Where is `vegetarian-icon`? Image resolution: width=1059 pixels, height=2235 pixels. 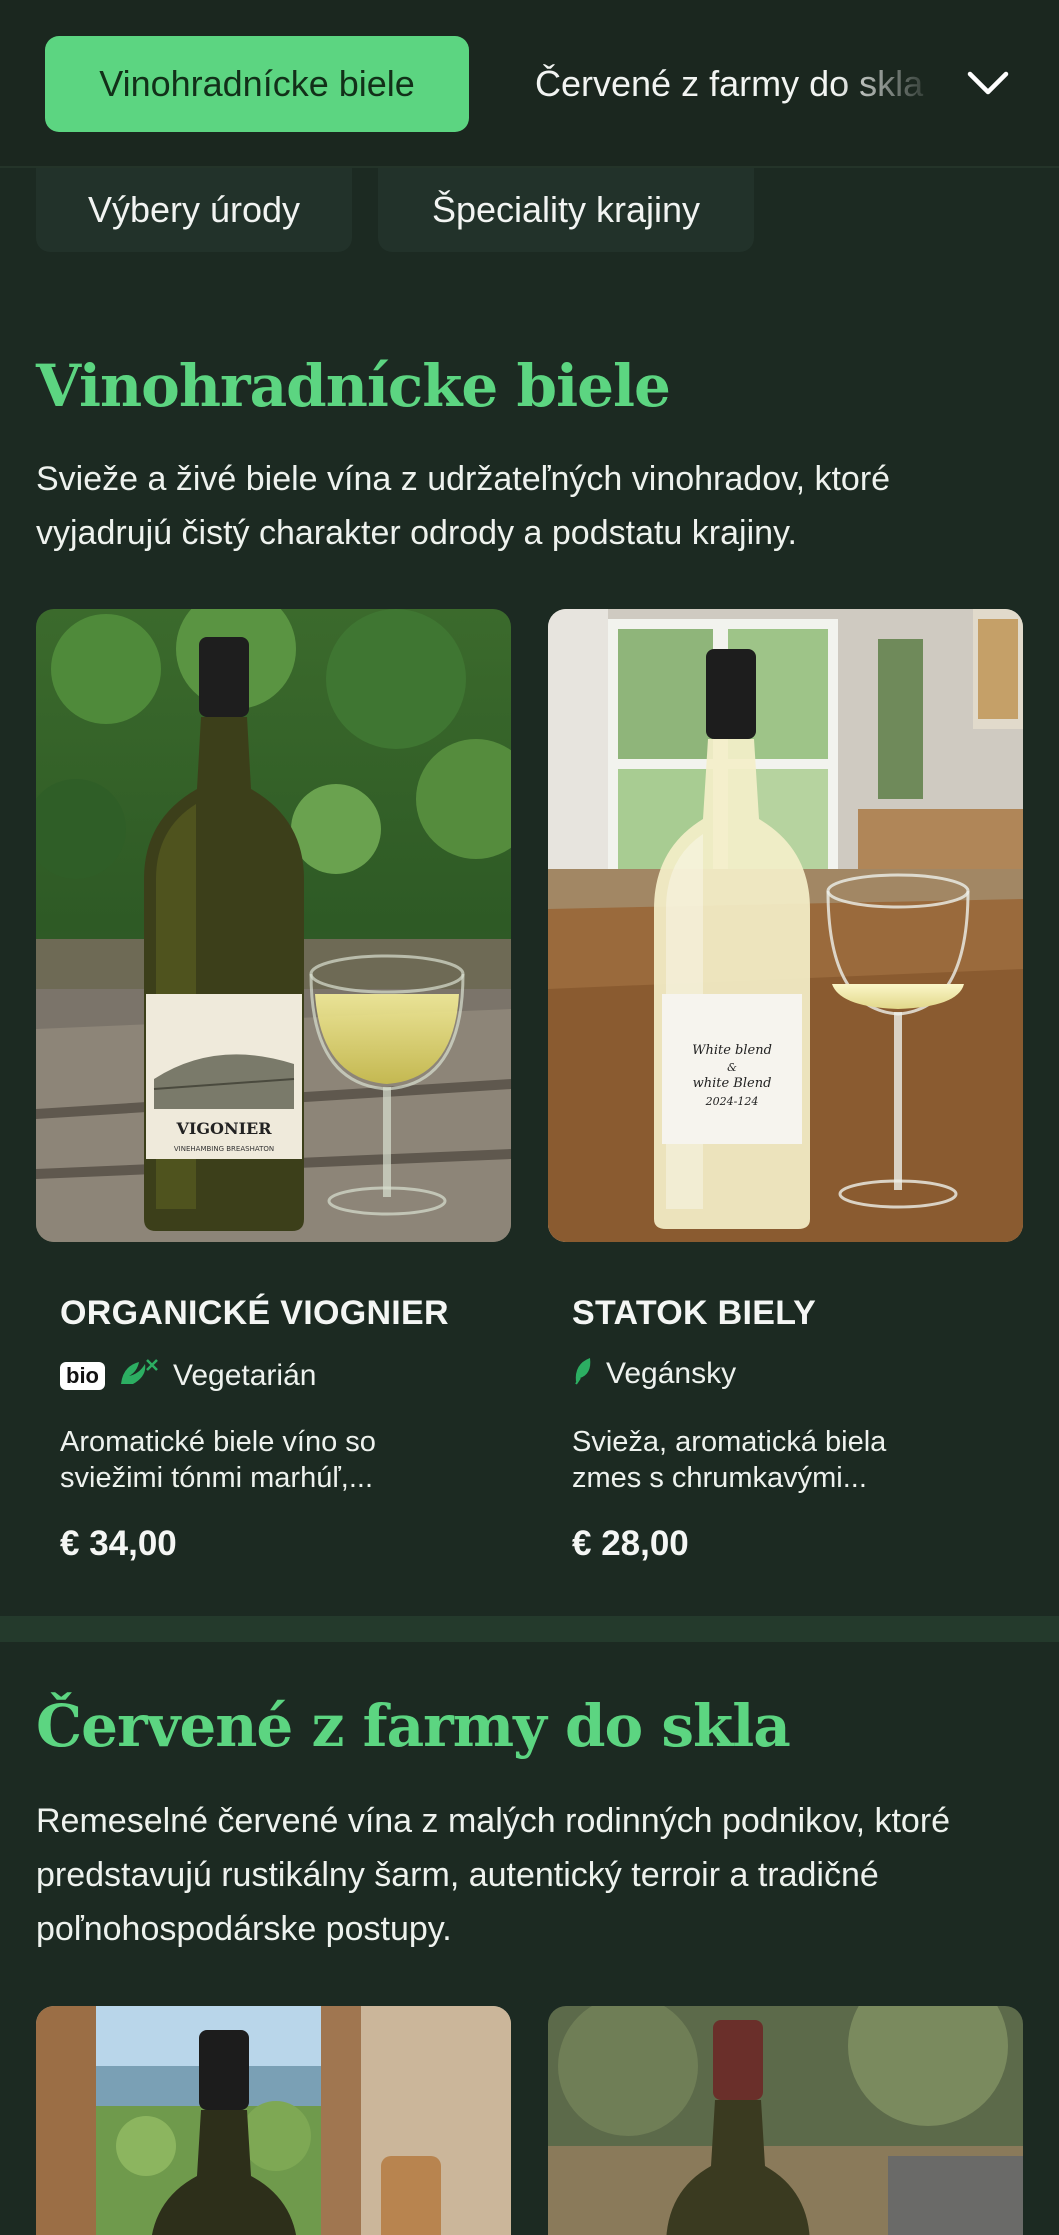
vegetarian-icon is located at coordinates (139, 1376).